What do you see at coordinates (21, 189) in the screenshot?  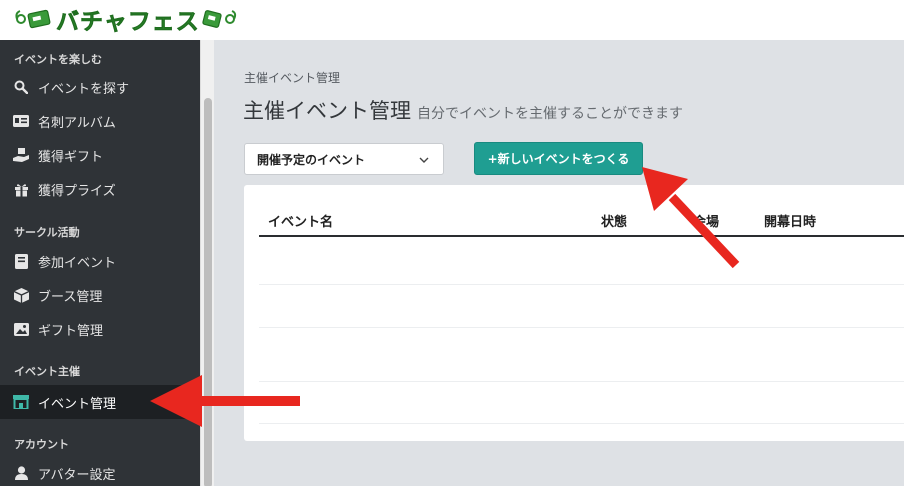 I see `gift-icon` at bounding box center [21, 189].